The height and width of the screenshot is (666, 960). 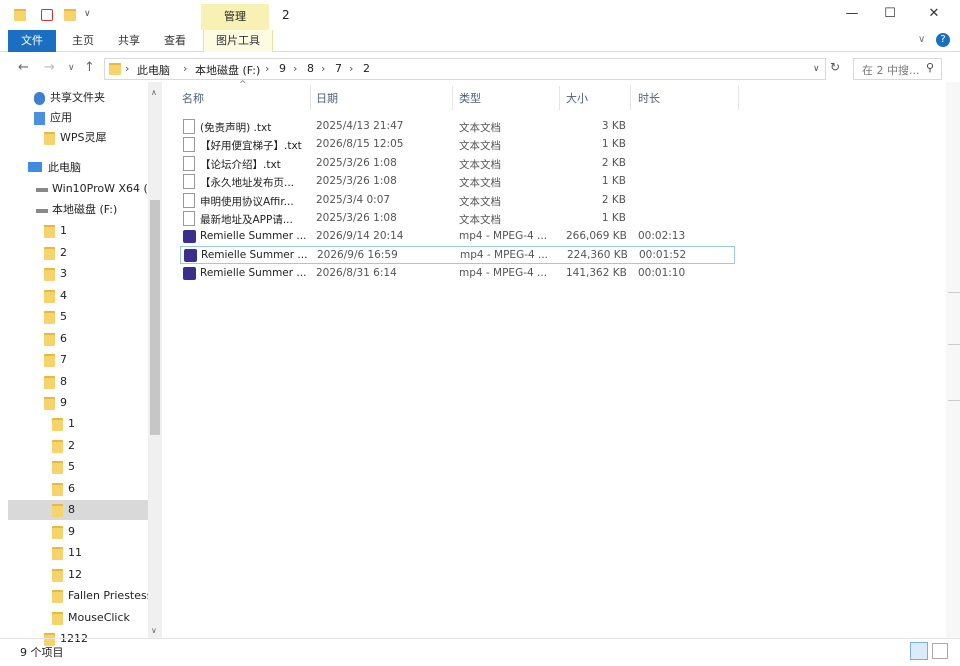 What do you see at coordinates (286, 15) in the screenshot?
I see `window-title: 2` at bounding box center [286, 15].